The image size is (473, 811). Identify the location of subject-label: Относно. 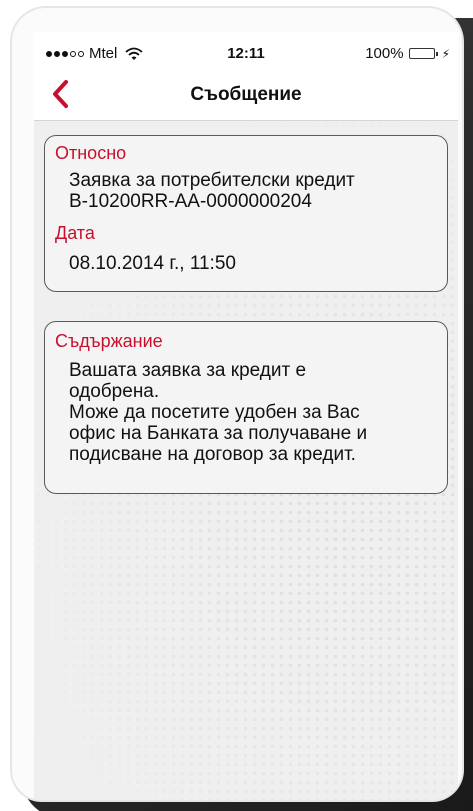
(91, 153).